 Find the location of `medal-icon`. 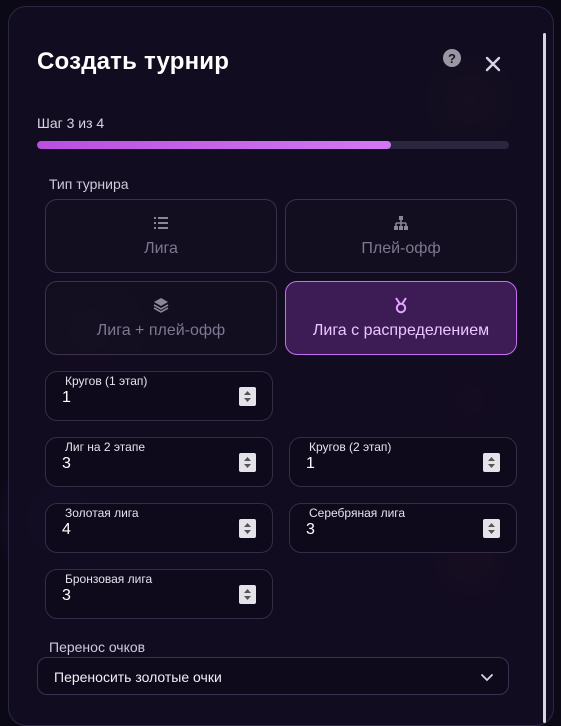

medal-icon is located at coordinates (401, 305).